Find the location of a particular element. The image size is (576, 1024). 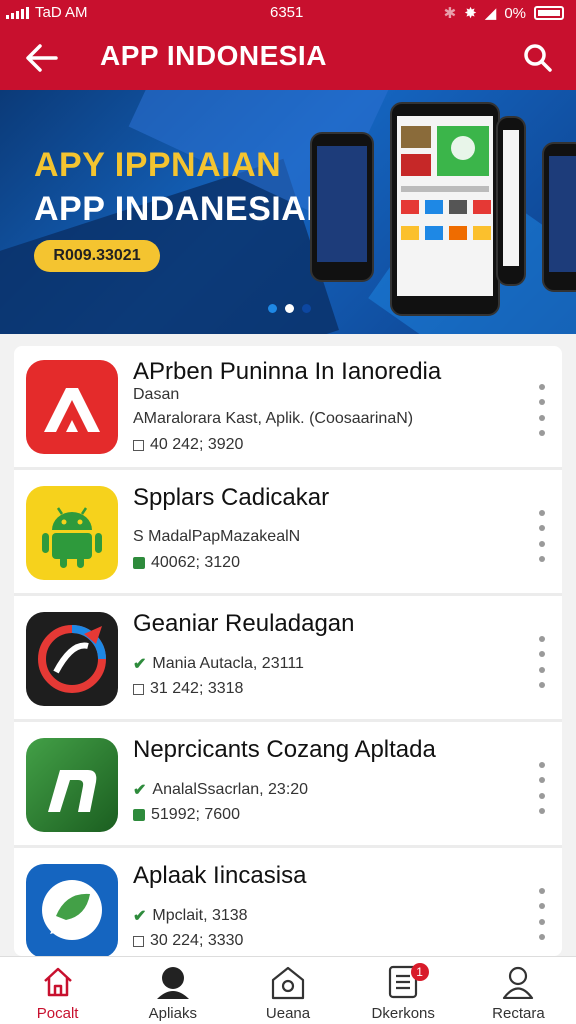

nav-item-home: Pocalt is located at coordinates (57, 990).